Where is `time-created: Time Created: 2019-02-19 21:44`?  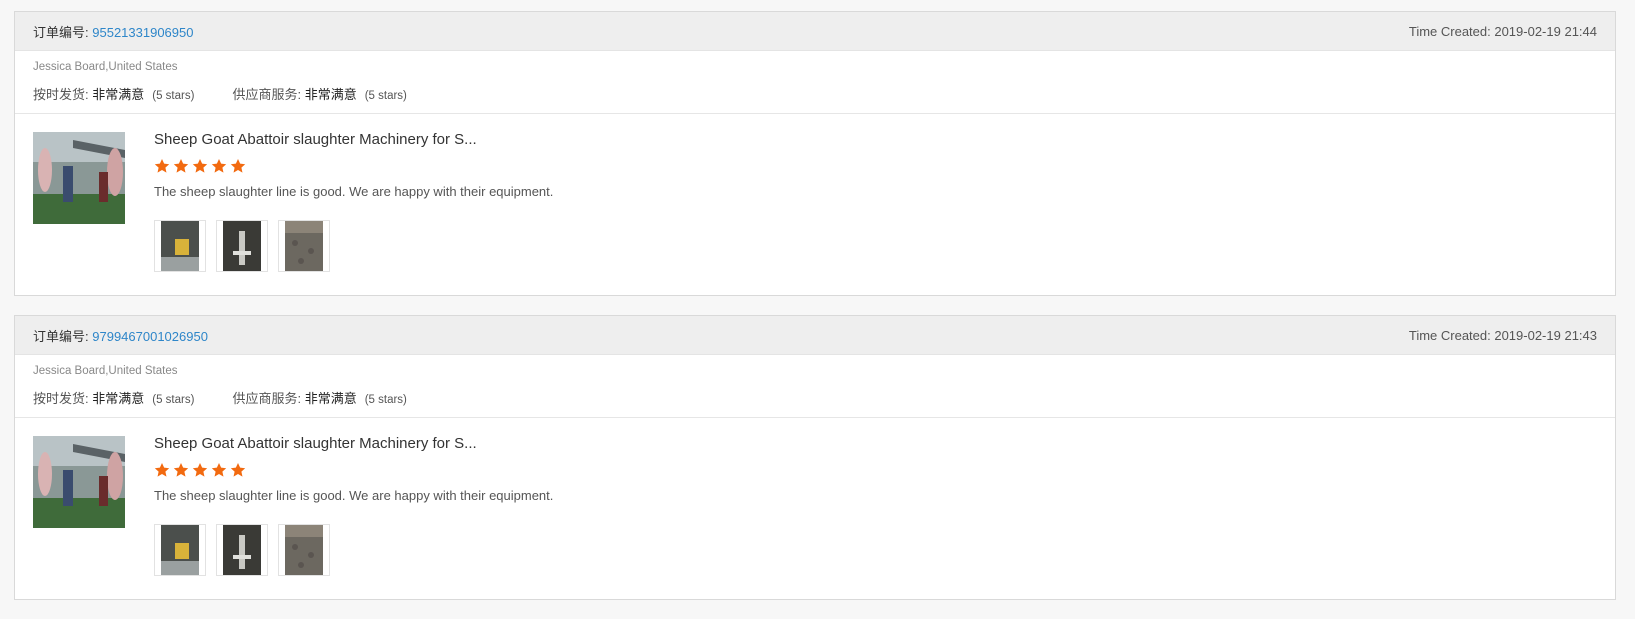 time-created: Time Created: 2019-02-19 21:44 is located at coordinates (1502, 31).